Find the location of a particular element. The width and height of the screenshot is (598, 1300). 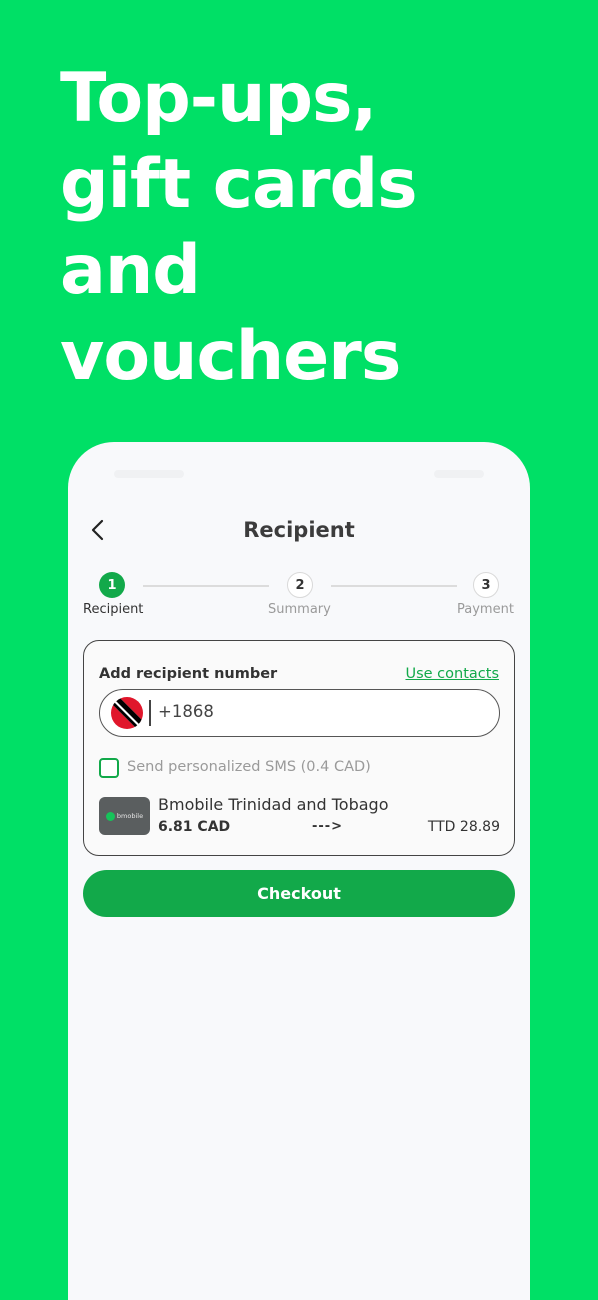

conversion-arrow: ---> is located at coordinates (328, 826).